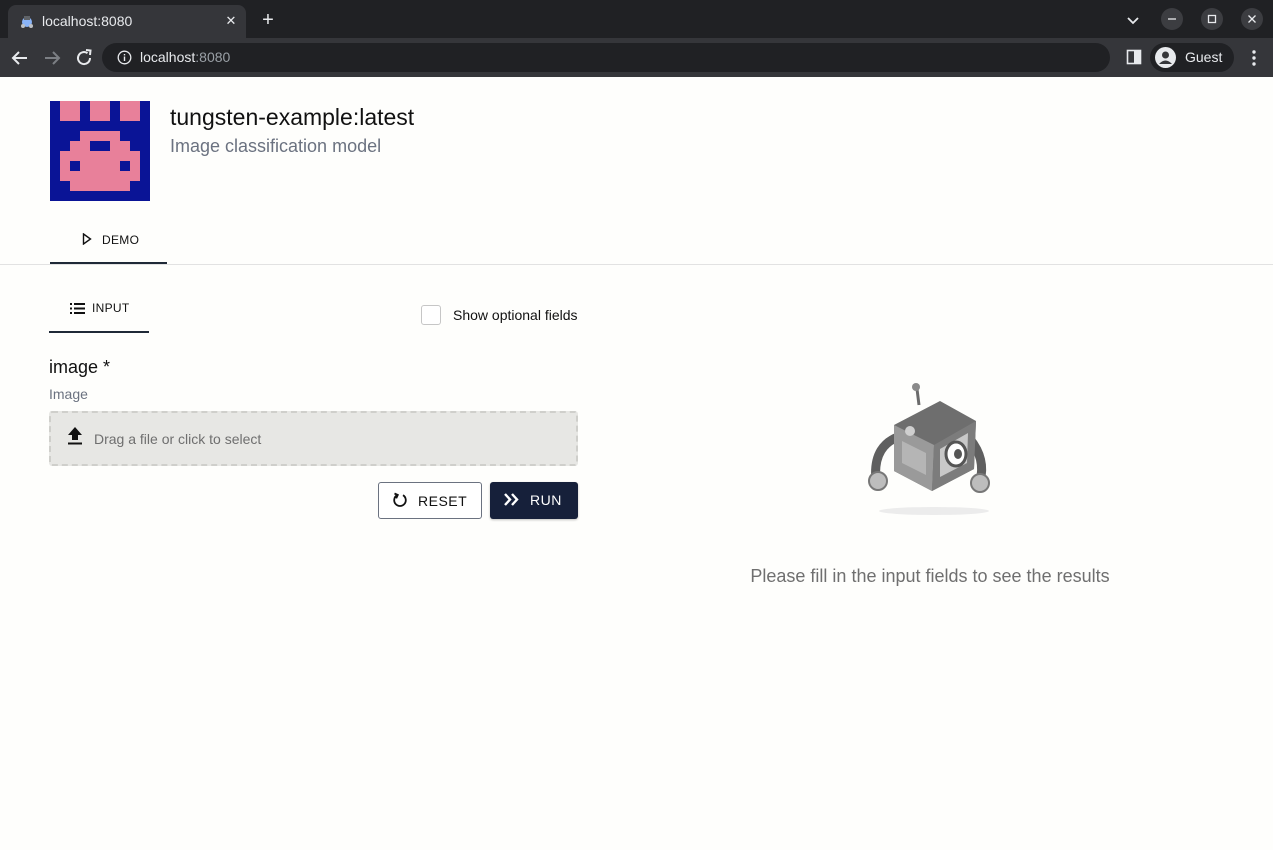 The image size is (1273, 850). What do you see at coordinates (431, 315) in the screenshot?
I see `show-optional-checkbox` at bounding box center [431, 315].